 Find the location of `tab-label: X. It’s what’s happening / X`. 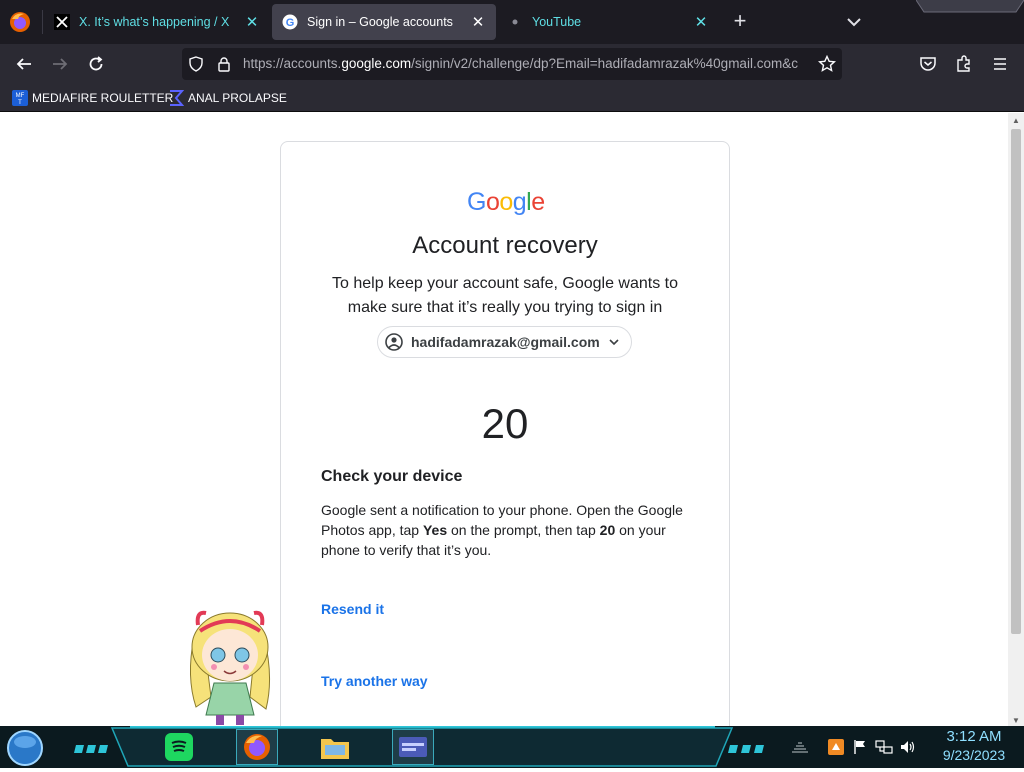

tab-label: X. It’s what’s happening / X is located at coordinates (154, 22).